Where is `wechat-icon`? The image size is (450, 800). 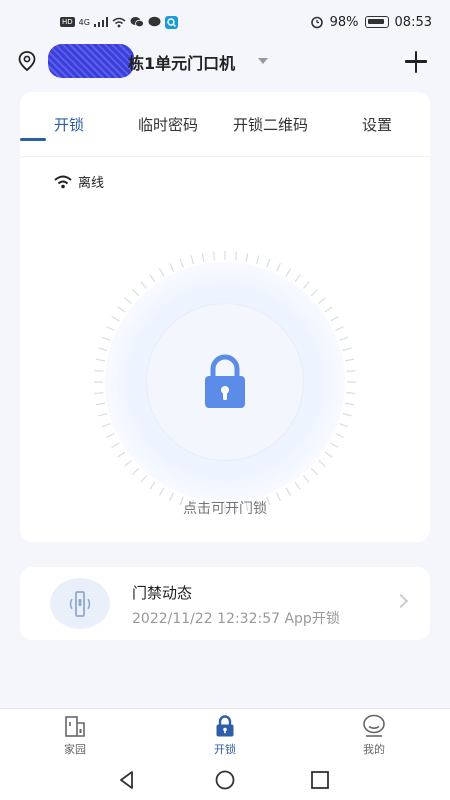
wechat-icon is located at coordinates (137, 22).